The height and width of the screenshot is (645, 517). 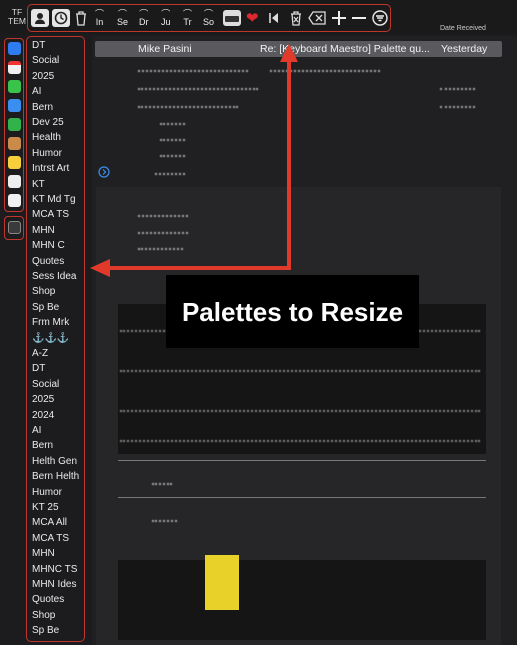 I want to click on callout-box: Palettes to Resize, so click(x=292, y=311).